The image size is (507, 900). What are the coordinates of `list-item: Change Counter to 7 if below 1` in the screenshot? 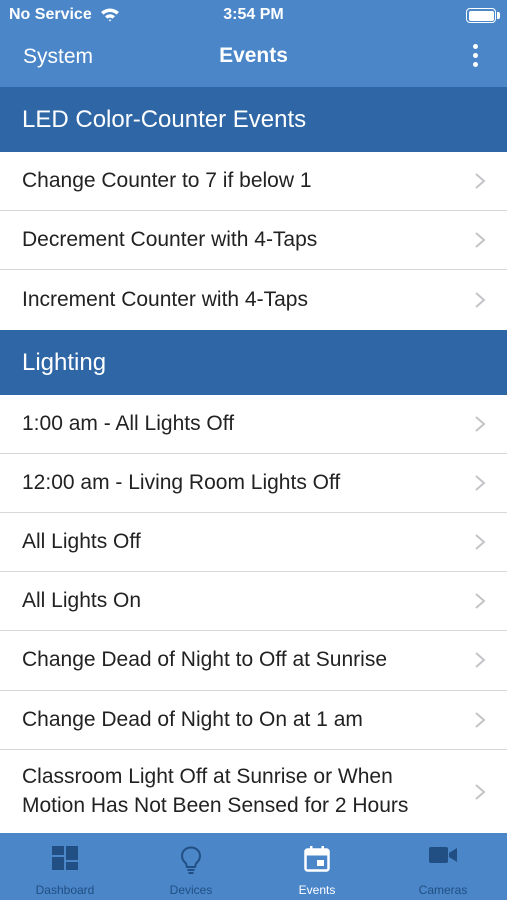 It's located at (253, 182).